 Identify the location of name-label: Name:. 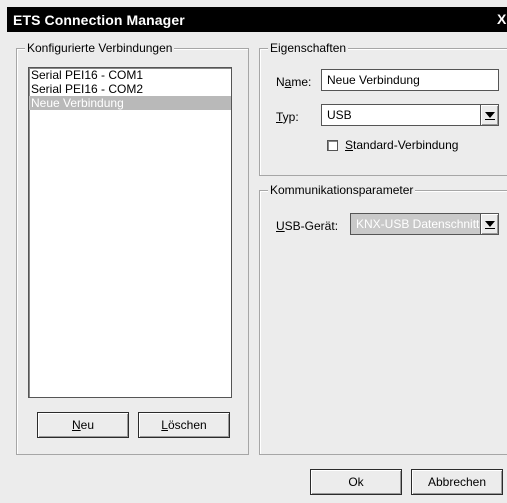
(294, 82).